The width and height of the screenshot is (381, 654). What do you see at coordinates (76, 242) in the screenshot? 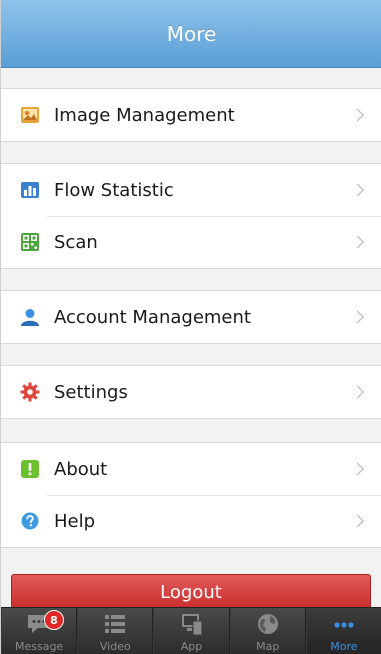
I see `menu-item-label: Scan` at bounding box center [76, 242].